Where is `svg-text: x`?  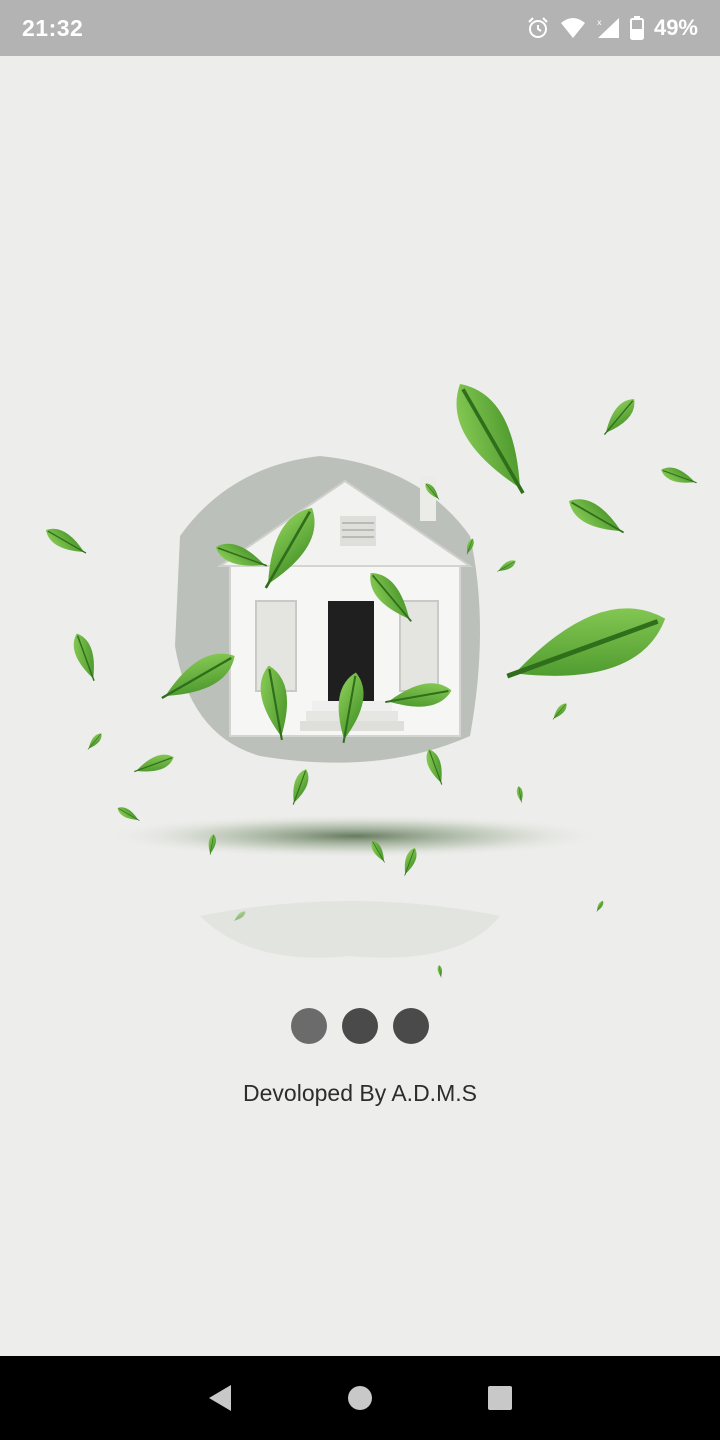
svg-text: x is located at coordinates (599, 22).